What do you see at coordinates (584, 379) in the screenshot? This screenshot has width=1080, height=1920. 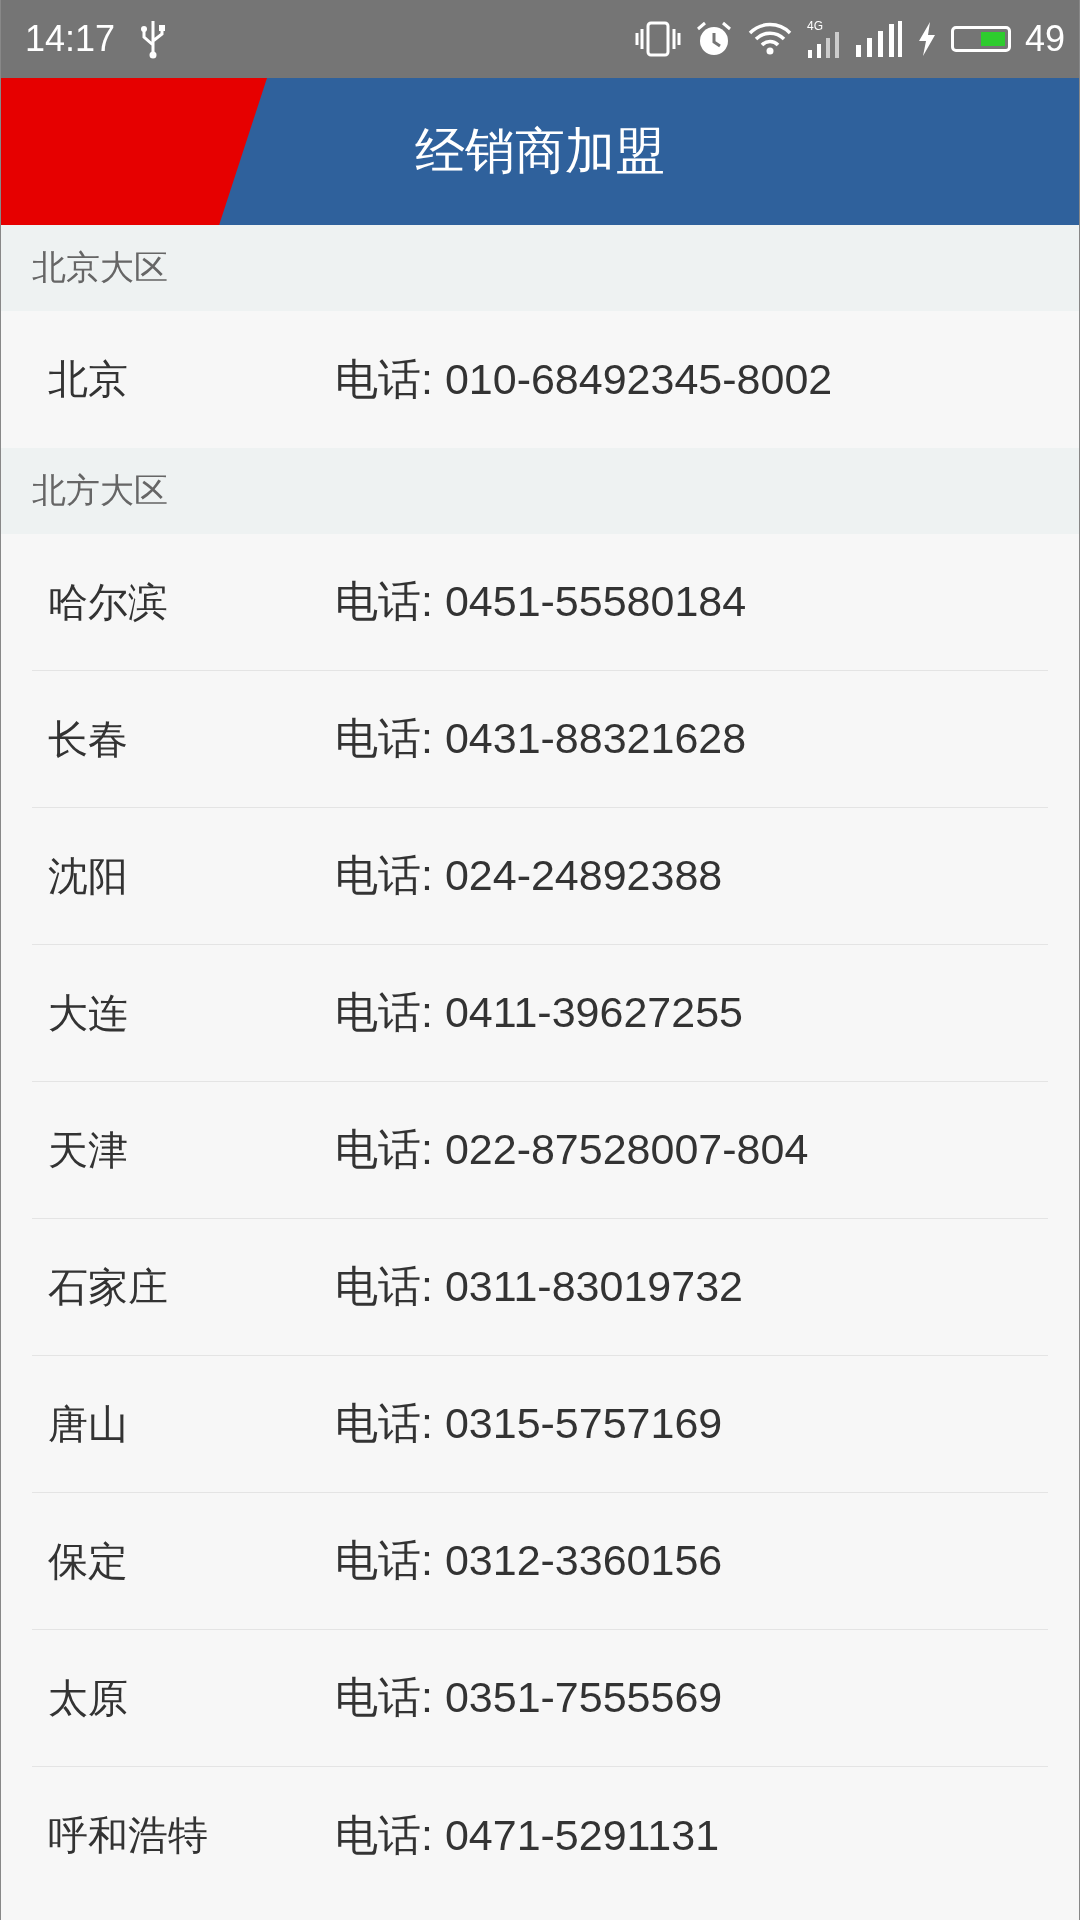 I see `phone-number: 电话: 010-68492345-8002` at bounding box center [584, 379].